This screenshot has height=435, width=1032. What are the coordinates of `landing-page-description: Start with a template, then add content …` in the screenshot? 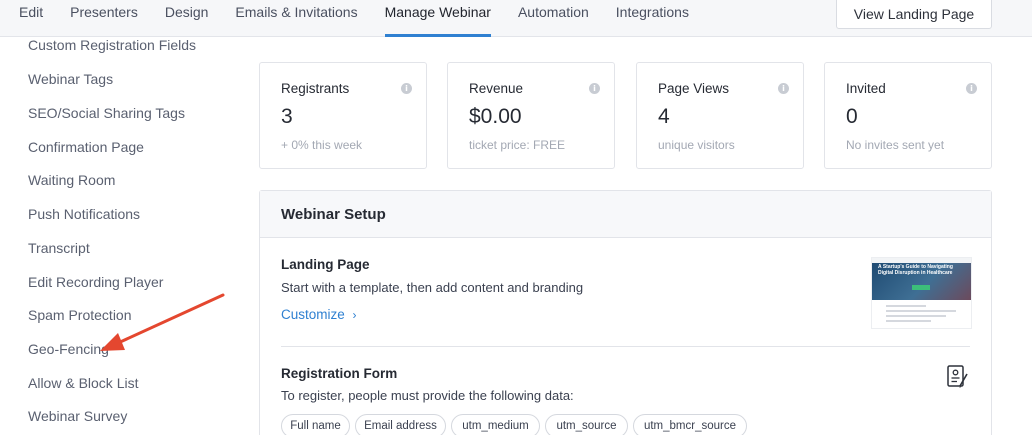 It's located at (432, 287).